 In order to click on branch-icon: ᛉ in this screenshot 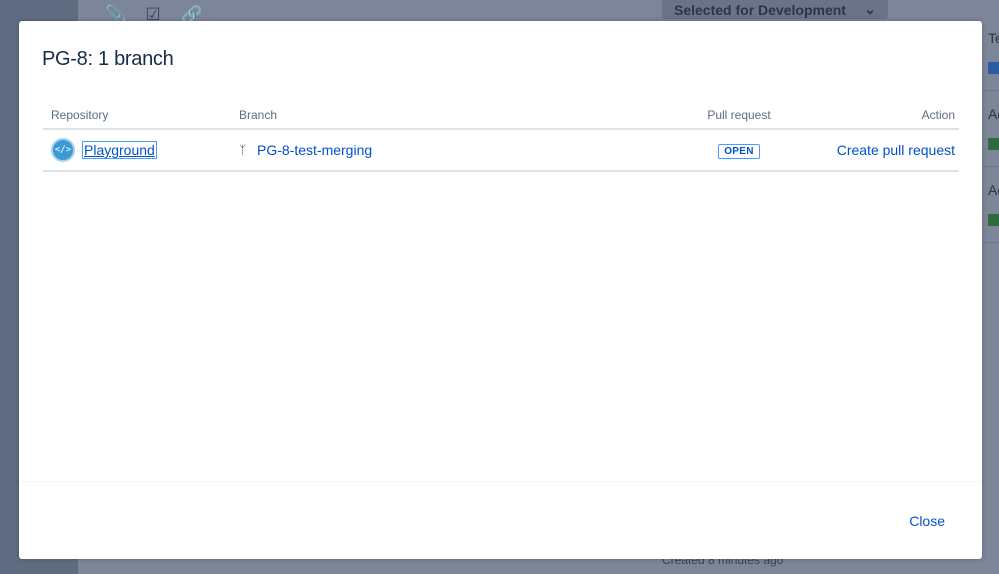, I will do `click(243, 150)`.